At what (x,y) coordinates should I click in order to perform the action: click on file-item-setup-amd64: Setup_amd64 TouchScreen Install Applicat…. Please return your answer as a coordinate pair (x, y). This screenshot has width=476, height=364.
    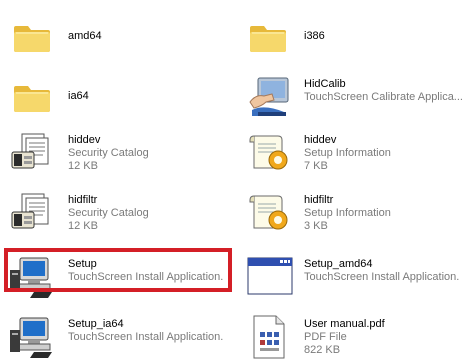
    Looking at the image, I should click on (359, 276).